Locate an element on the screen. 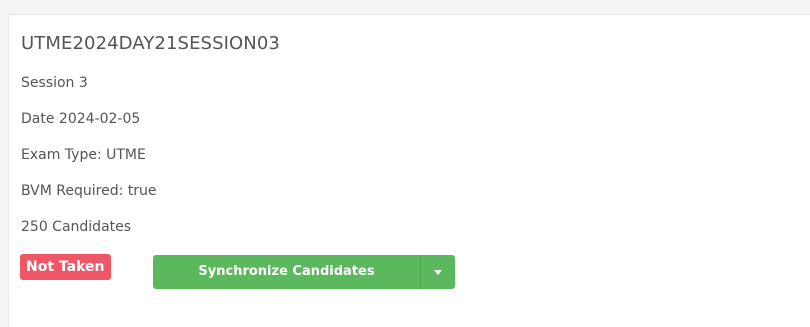  dropdown-toggle-button is located at coordinates (438, 272).